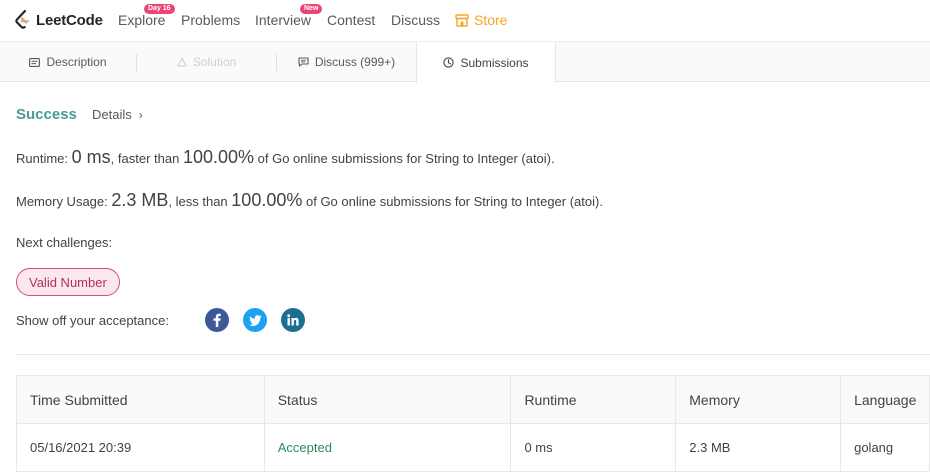 This screenshot has height=474, width=930. I want to click on facebook-icon, so click(217, 320).